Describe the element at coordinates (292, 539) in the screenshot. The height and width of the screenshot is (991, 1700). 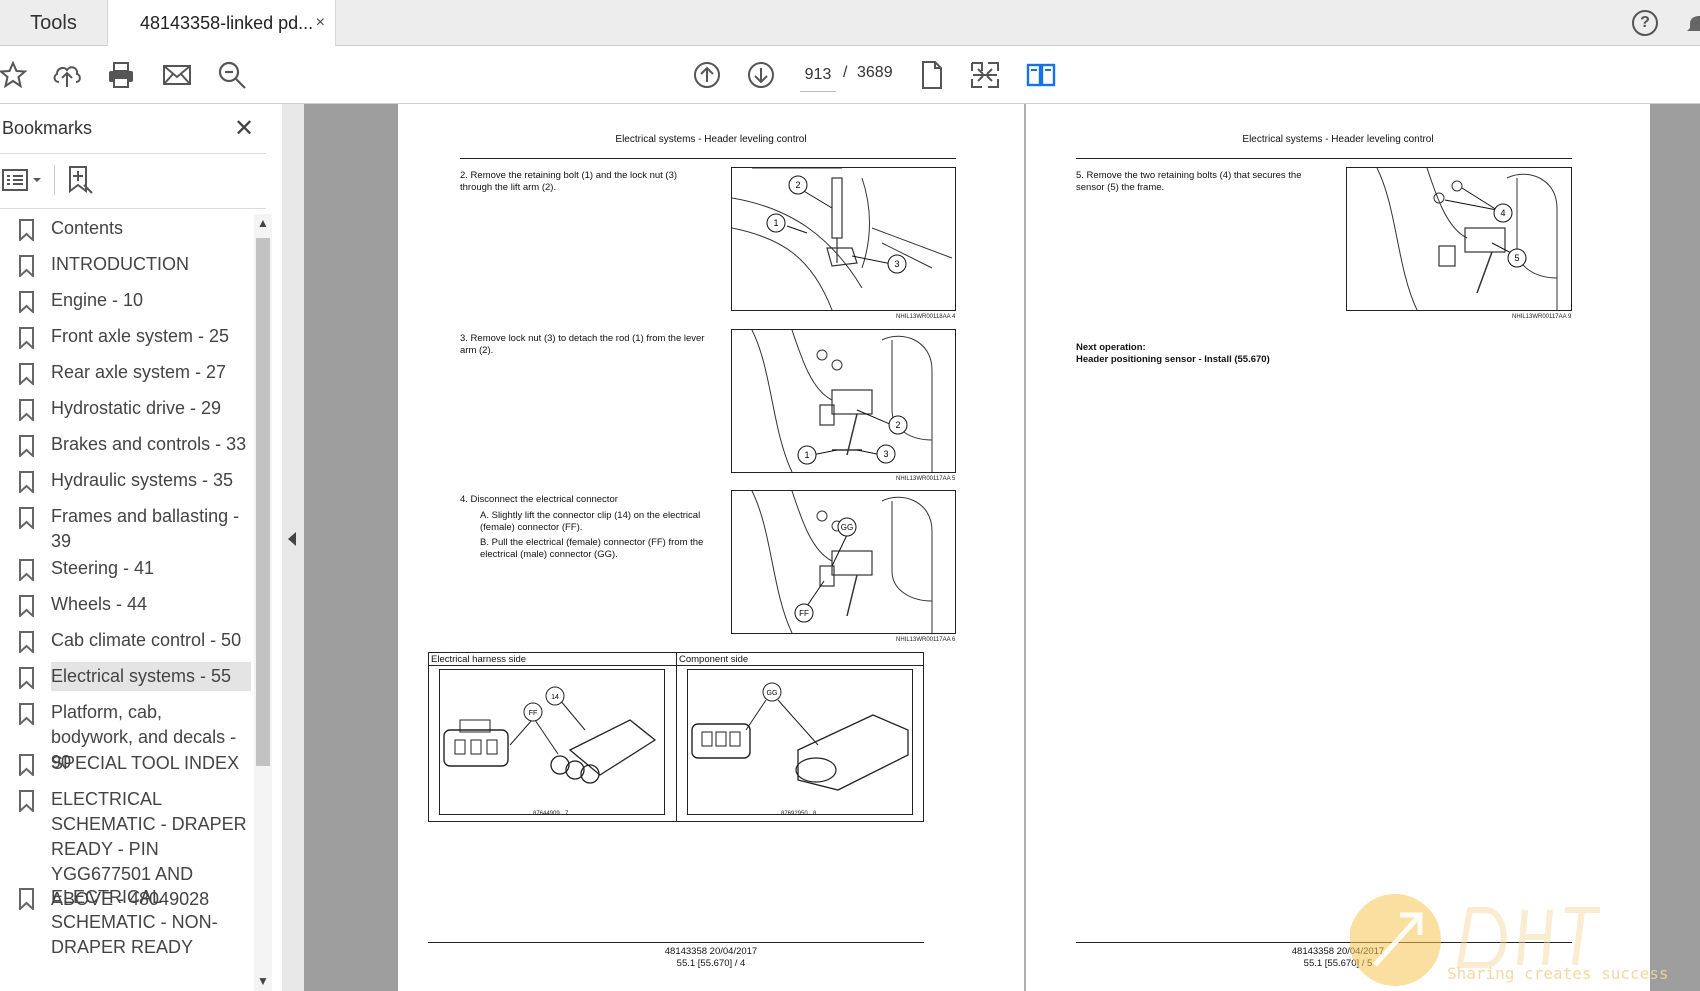
I see `collapse-panel-icon` at that location.